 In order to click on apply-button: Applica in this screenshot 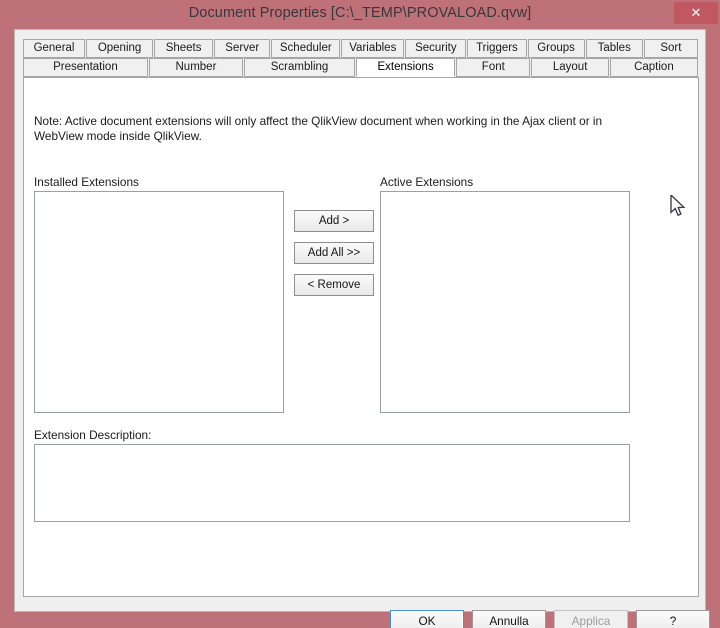, I will do `click(591, 619)`.